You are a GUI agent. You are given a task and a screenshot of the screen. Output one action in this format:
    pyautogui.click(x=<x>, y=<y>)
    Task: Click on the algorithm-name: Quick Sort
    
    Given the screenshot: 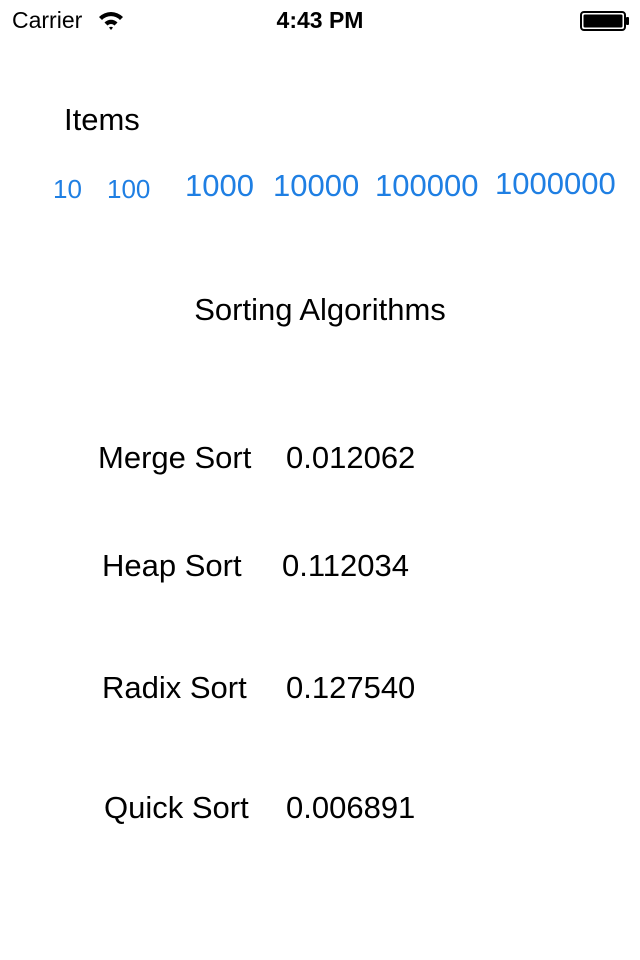 What is the action you would take?
    pyautogui.click(x=176, y=807)
    